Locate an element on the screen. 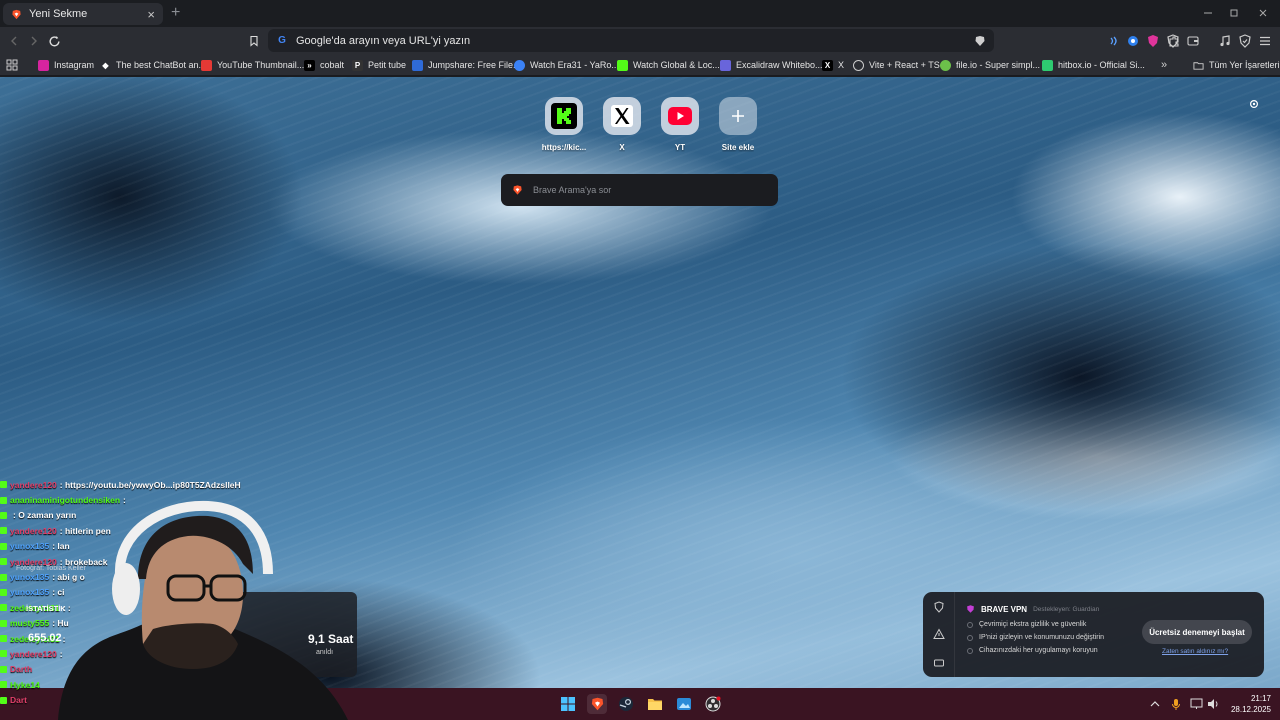  top-site-youtube: YT is located at coordinates (680, 124).